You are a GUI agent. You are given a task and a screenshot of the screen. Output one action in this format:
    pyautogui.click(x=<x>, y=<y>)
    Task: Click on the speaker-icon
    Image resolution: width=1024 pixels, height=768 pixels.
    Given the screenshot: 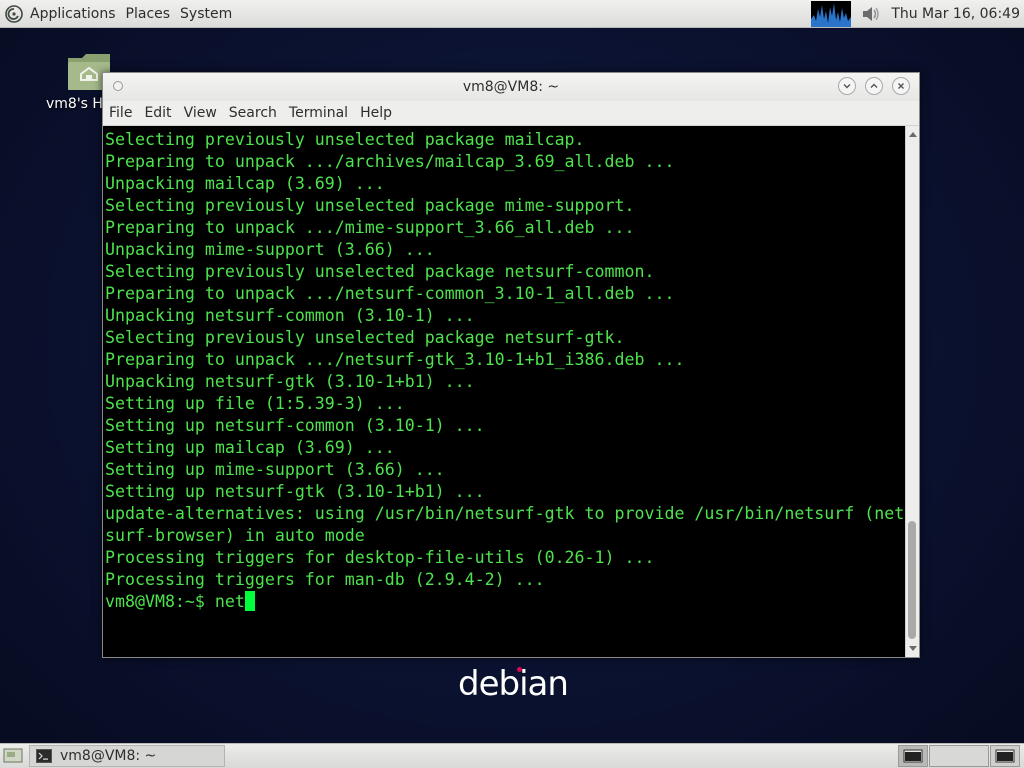 What is the action you would take?
    pyautogui.click(x=871, y=14)
    